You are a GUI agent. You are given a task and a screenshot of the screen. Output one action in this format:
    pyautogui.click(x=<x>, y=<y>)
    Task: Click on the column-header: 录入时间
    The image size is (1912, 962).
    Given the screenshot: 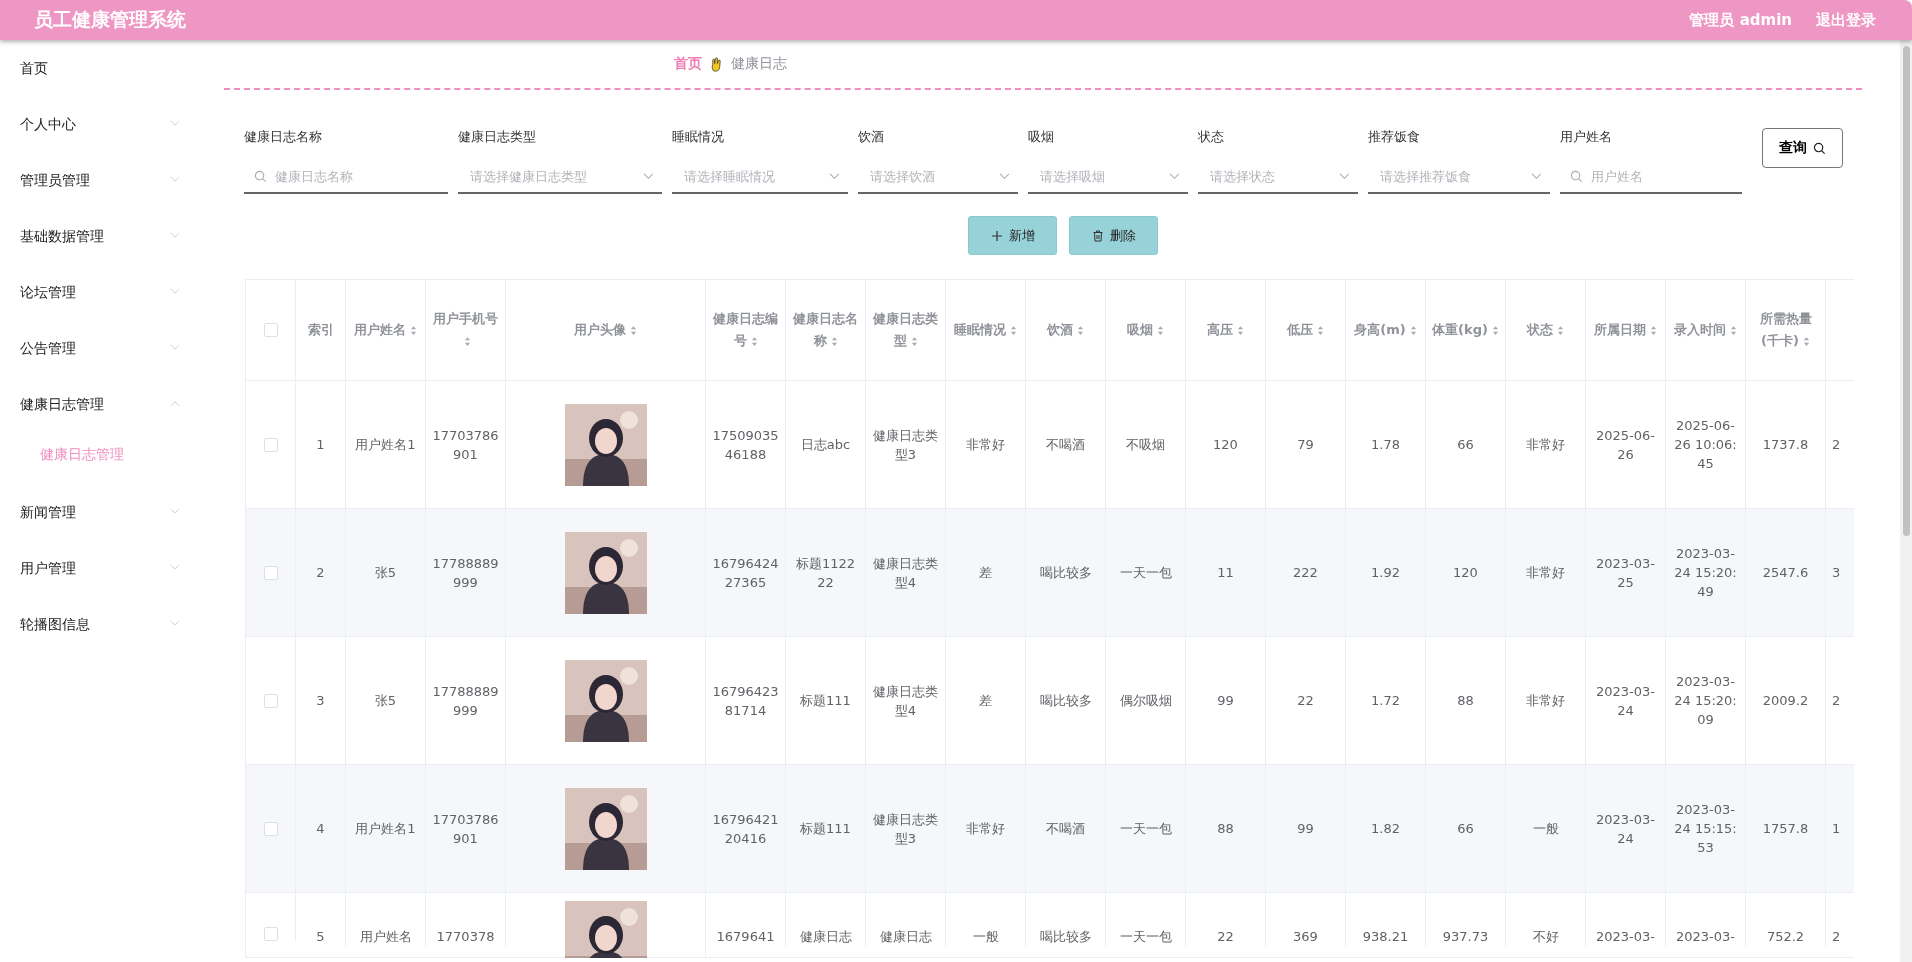 What is the action you would take?
    pyautogui.click(x=1705, y=330)
    